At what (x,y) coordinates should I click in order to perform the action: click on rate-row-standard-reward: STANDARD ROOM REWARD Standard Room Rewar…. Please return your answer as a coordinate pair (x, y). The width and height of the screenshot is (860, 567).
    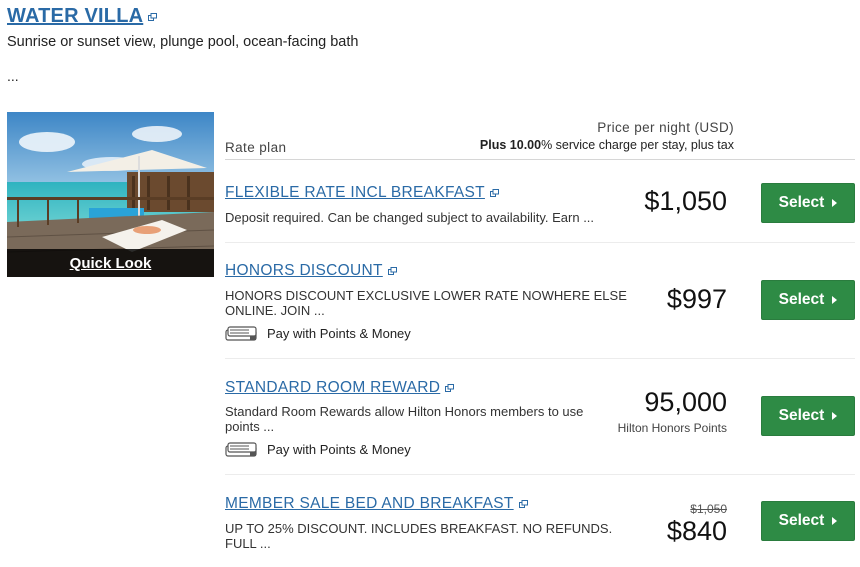
    Looking at the image, I should click on (540, 417).